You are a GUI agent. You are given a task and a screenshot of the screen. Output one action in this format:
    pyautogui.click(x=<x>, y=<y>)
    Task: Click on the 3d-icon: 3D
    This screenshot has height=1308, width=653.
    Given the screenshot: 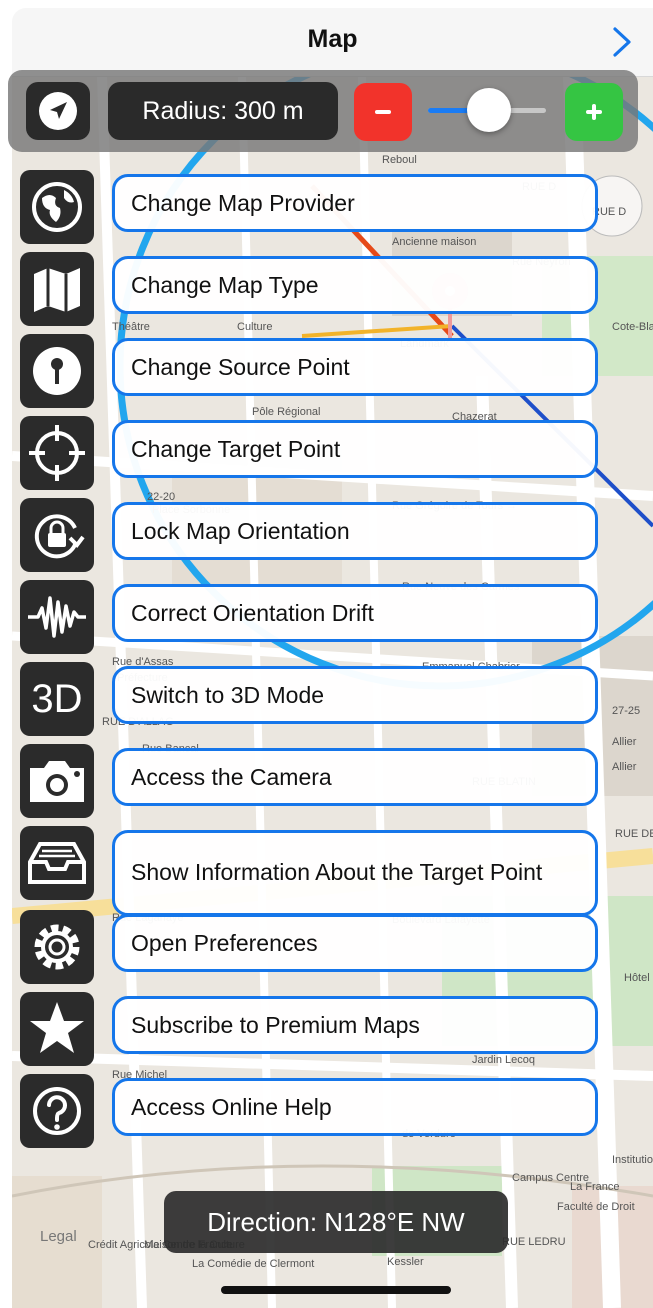 What is the action you would take?
    pyautogui.click(x=57, y=699)
    